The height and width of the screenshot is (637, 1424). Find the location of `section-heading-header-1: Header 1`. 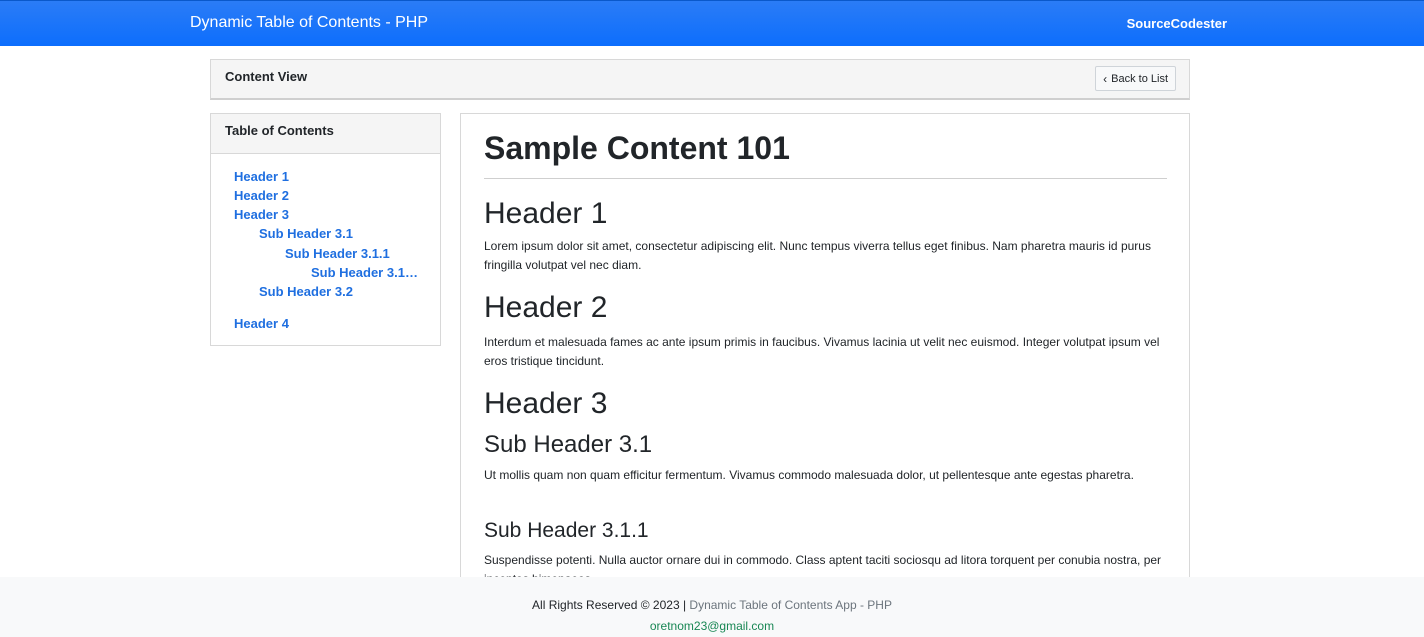

section-heading-header-1: Header 1 is located at coordinates (546, 213).